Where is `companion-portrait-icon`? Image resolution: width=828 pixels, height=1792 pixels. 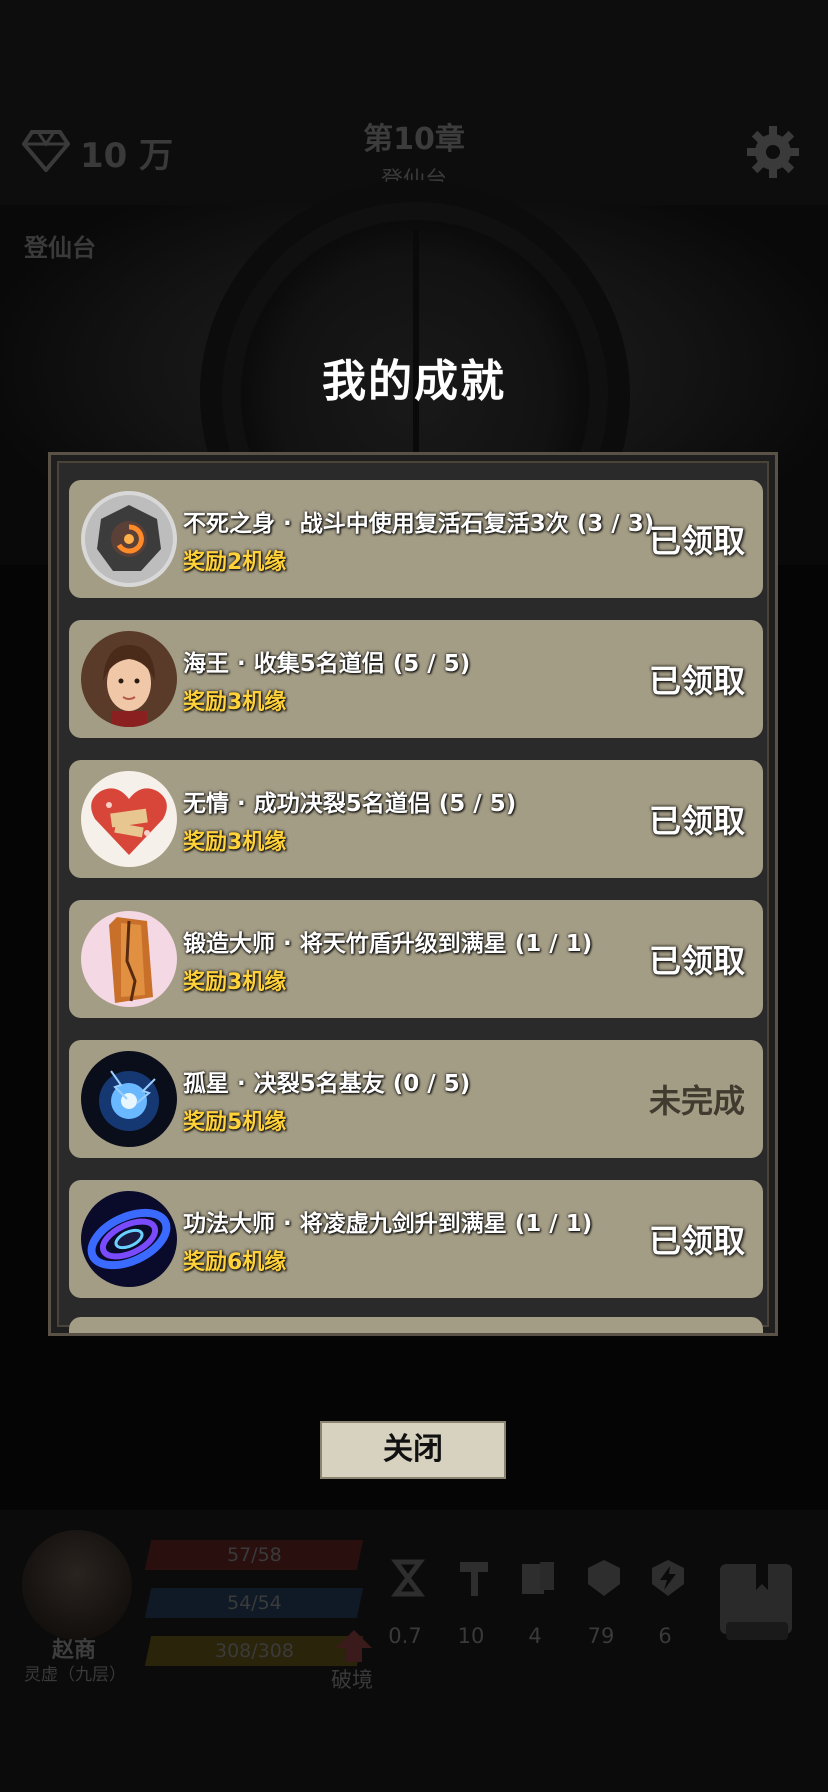 companion-portrait-icon is located at coordinates (129, 679).